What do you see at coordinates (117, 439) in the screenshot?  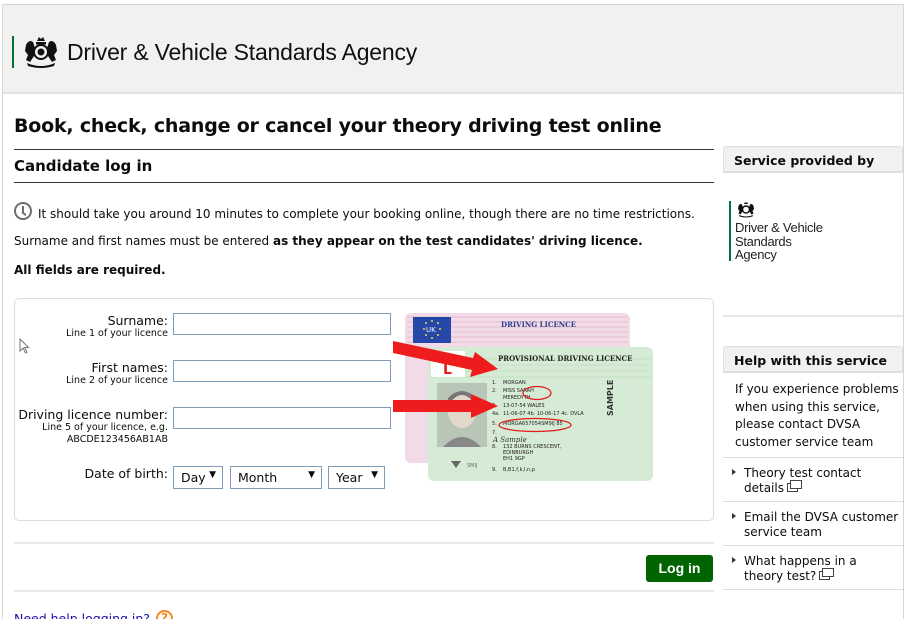 I see `licence-number-example: ABCDE123456AB1AB` at bounding box center [117, 439].